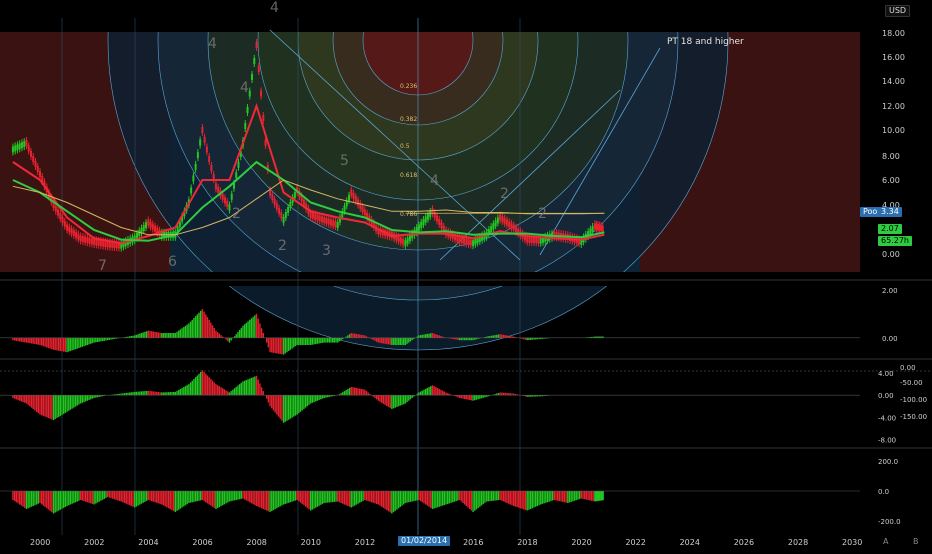 The image size is (932, 554). What do you see at coordinates (705, 42) in the screenshot?
I see `annotation-label: PT 18 and higher` at bounding box center [705, 42].